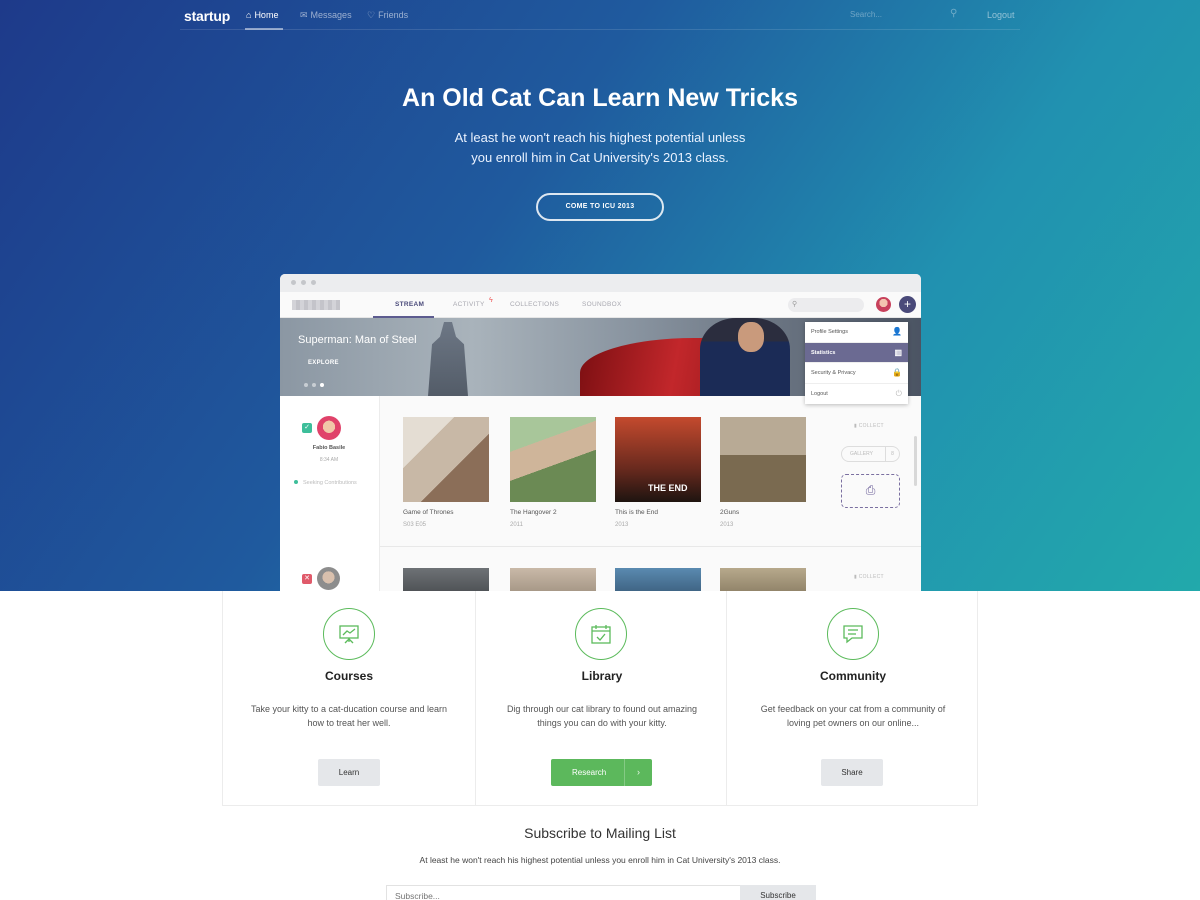 This screenshot has width=1200, height=900. I want to click on dropdown-item-statistics: Statistics ▥, so click(856, 352).